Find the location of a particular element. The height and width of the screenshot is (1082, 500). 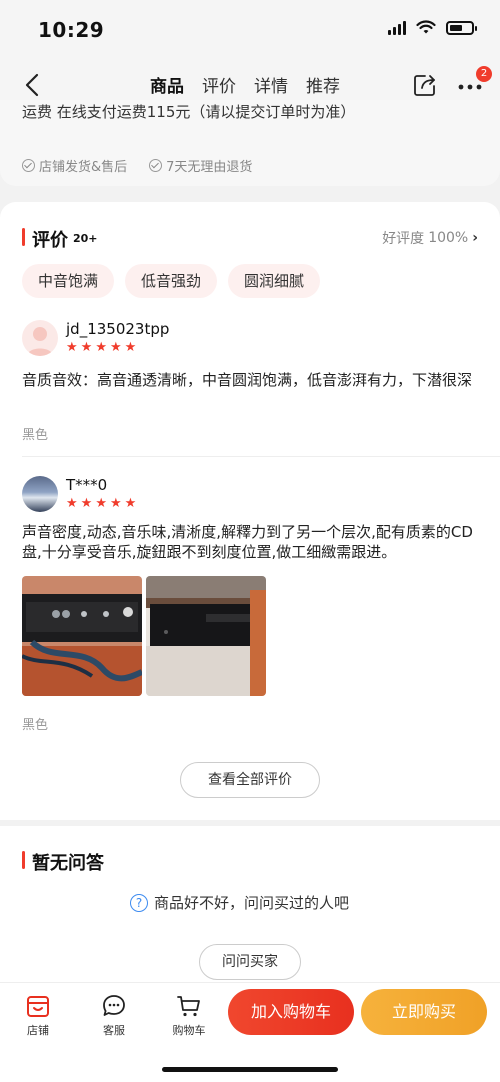

service-label: 7天无理由退货 is located at coordinates (209, 167).